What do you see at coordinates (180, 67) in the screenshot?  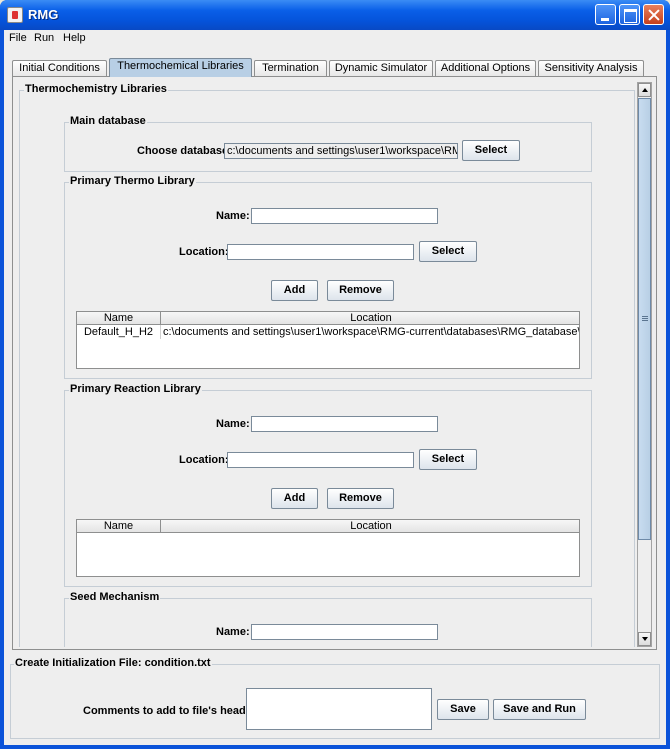 I see `tab-thermochemical-libraries: Thermochemical Libraries` at bounding box center [180, 67].